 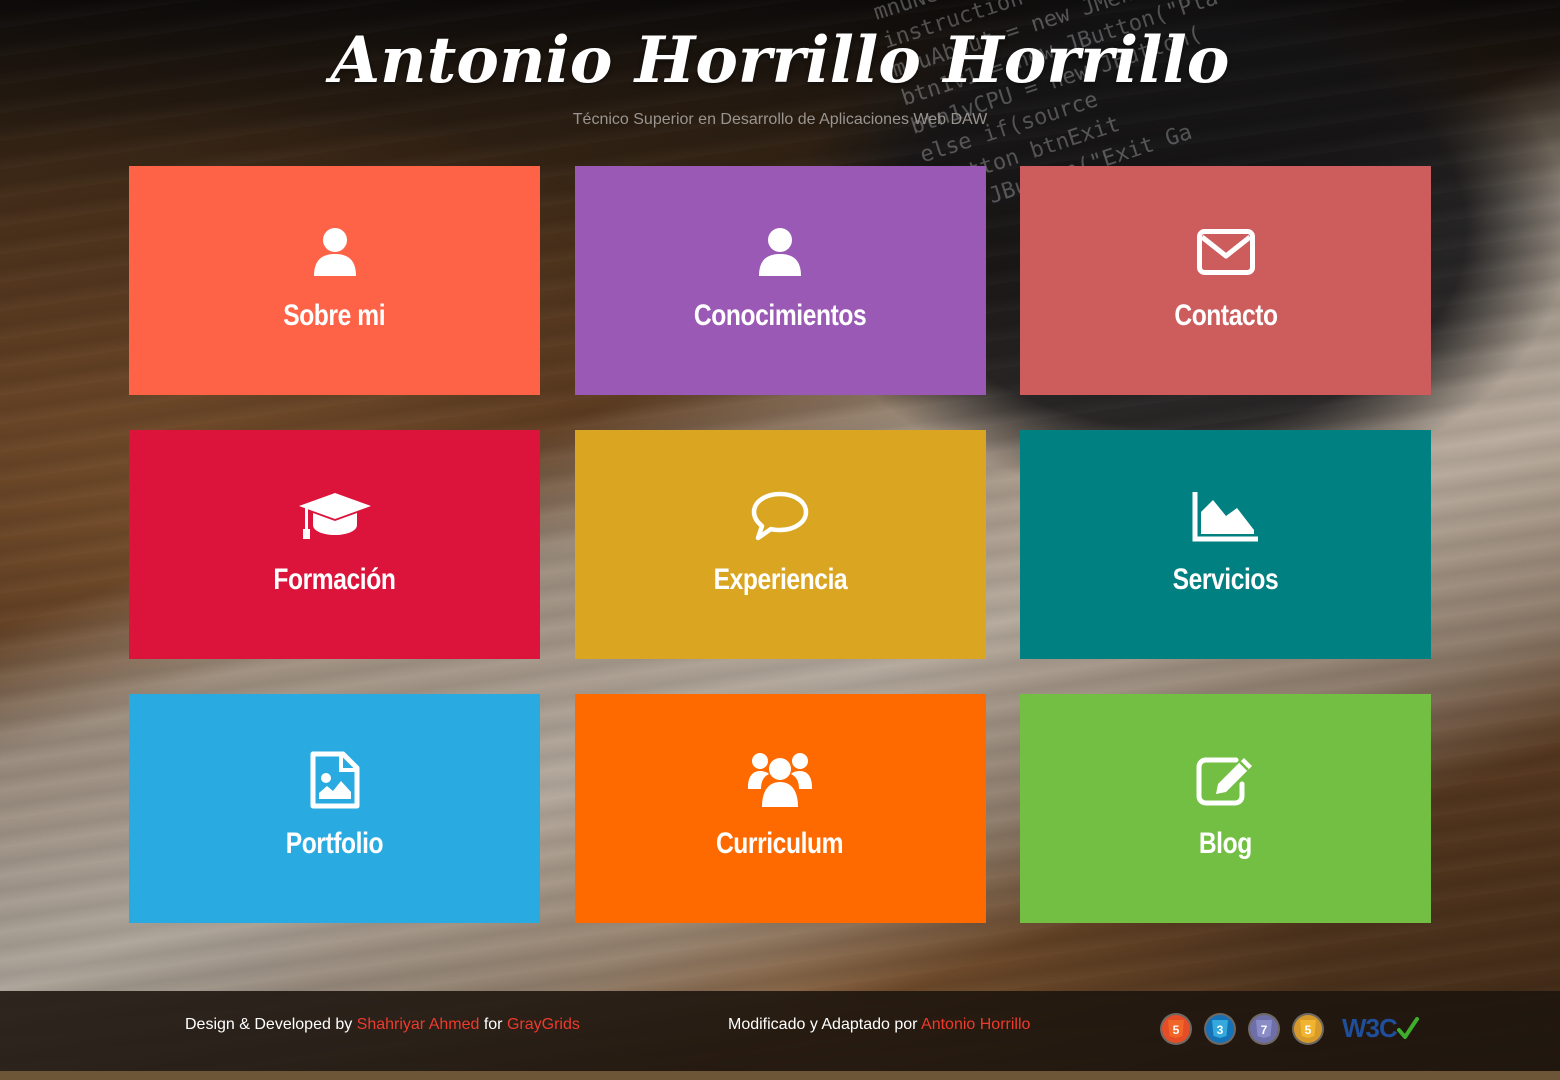 What do you see at coordinates (780, 1075) in the screenshot?
I see `bottom-strip` at bounding box center [780, 1075].